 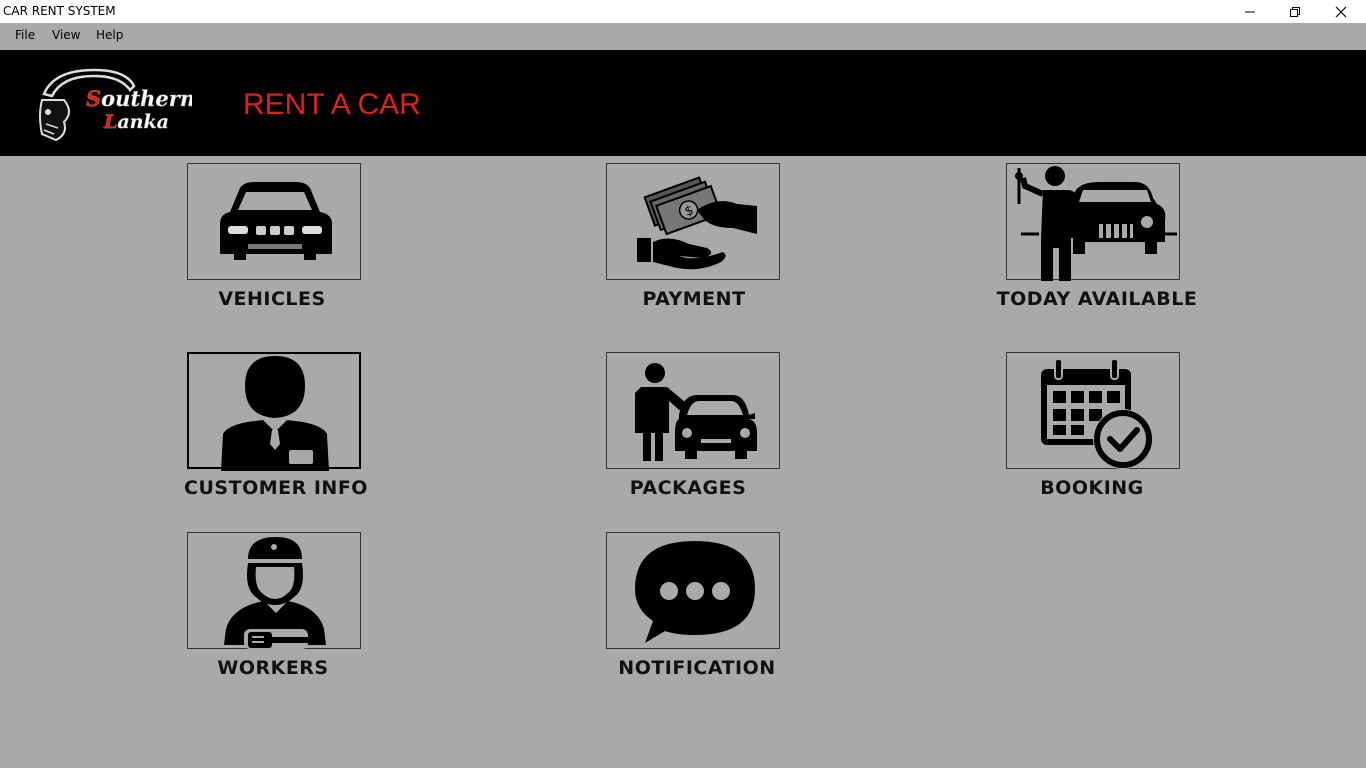 What do you see at coordinates (683, 103) in the screenshot?
I see `header-banner: Southern S Lanka L RENT A CAR` at bounding box center [683, 103].